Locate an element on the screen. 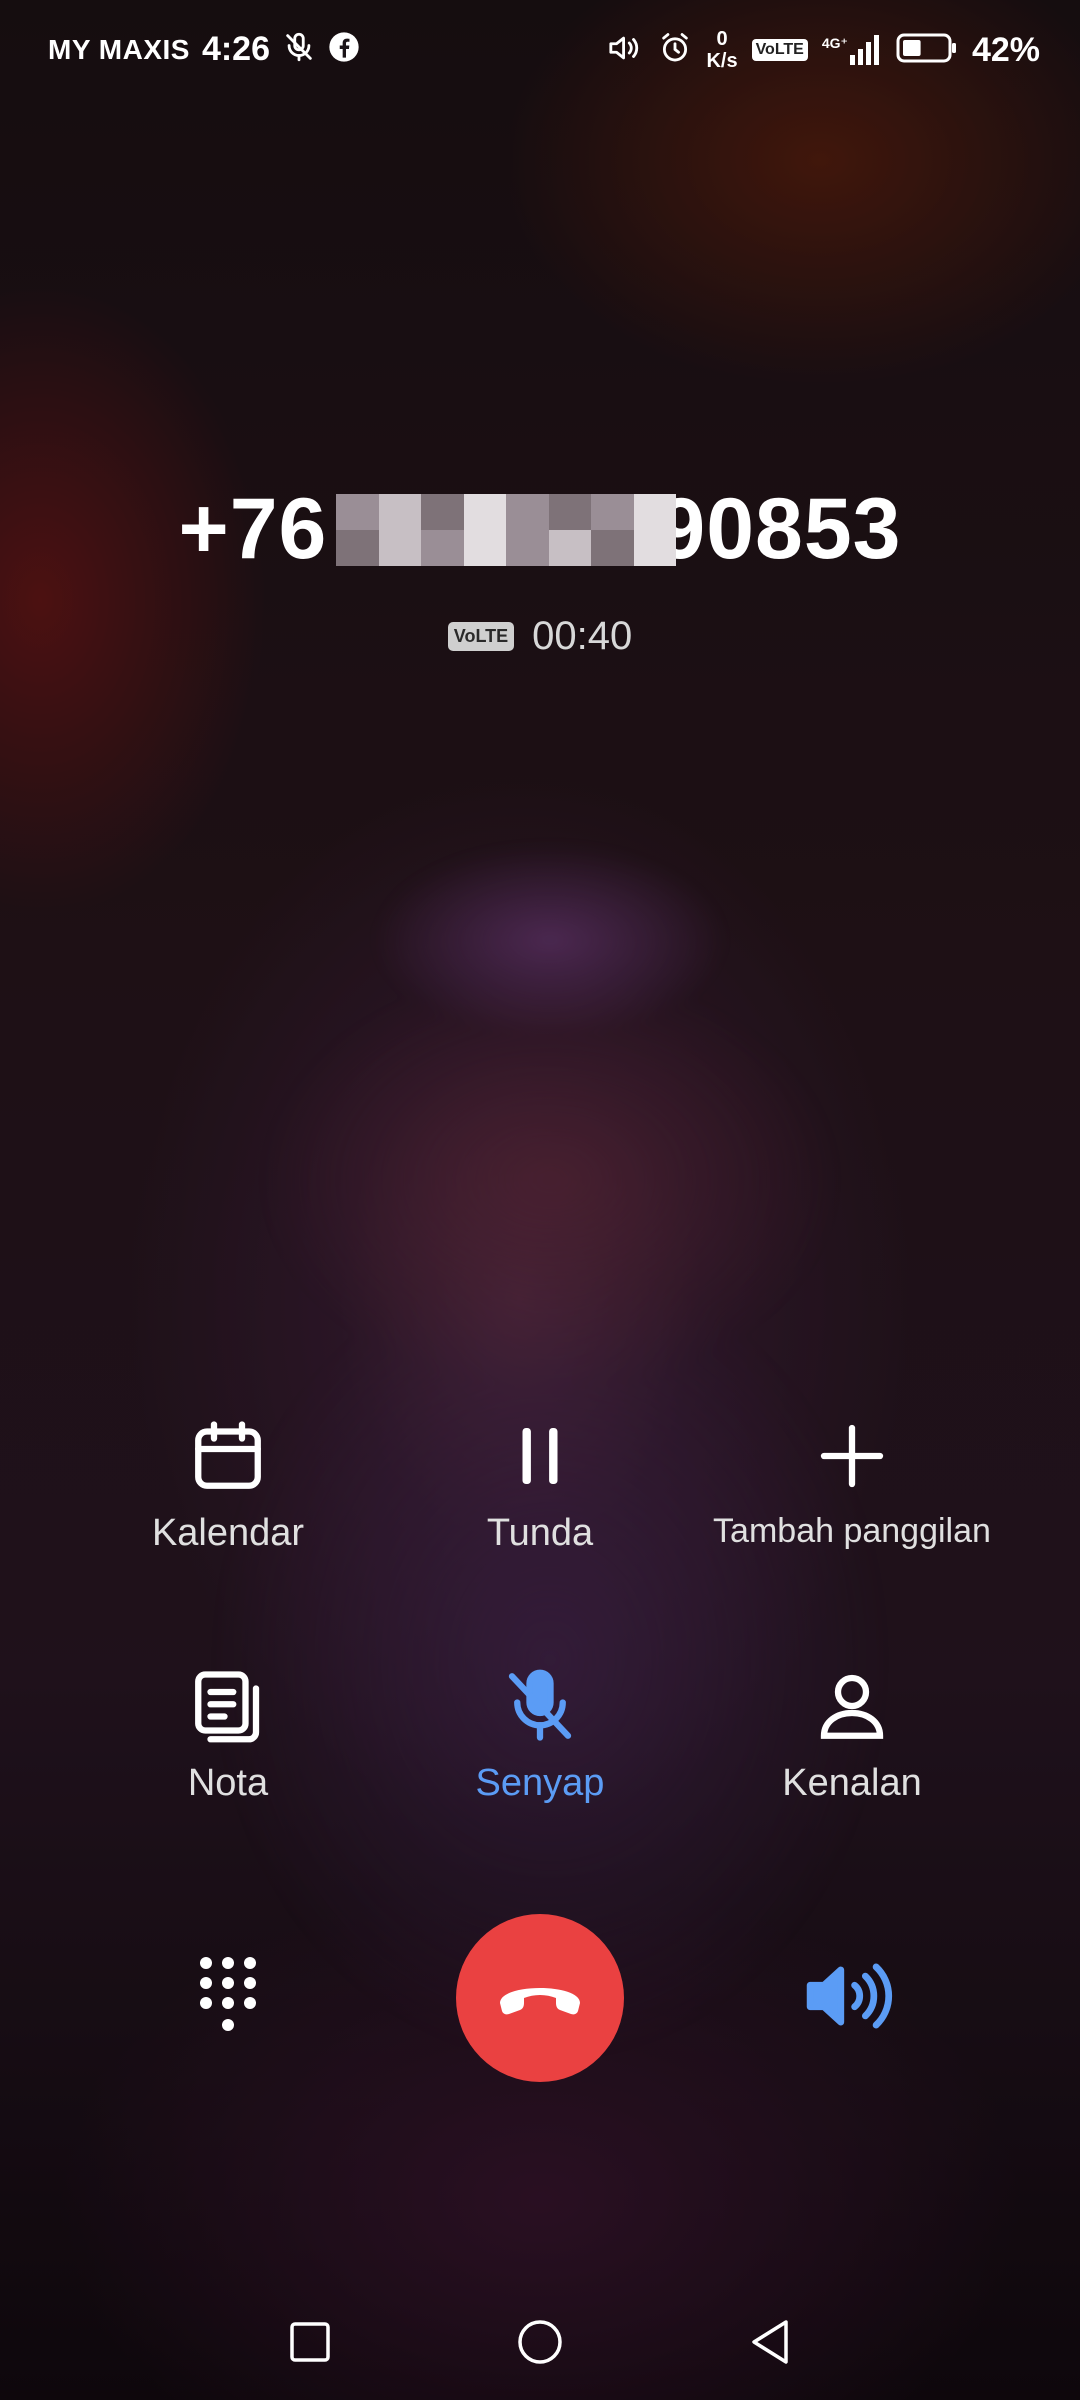 Image resolution: width=1080 pixels, height=2400 pixels. facebook-icon is located at coordinates (344, 49).